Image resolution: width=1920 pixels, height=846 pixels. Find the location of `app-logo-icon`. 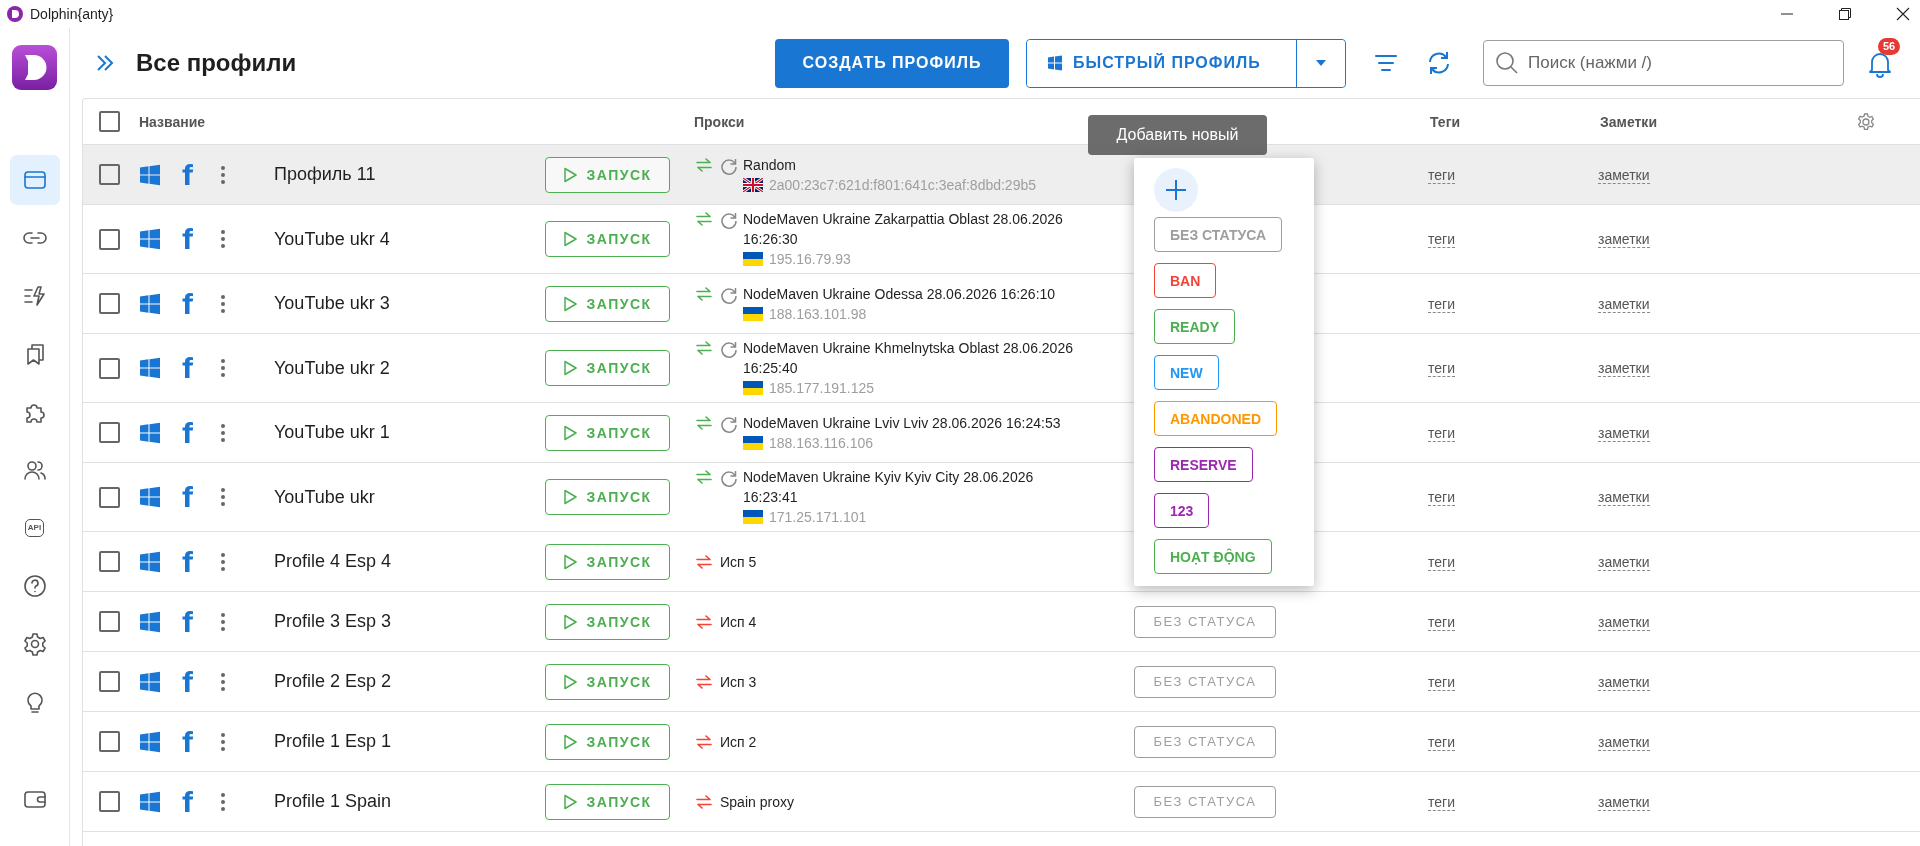

app-logo-icon is located at coordinates (34, 67).